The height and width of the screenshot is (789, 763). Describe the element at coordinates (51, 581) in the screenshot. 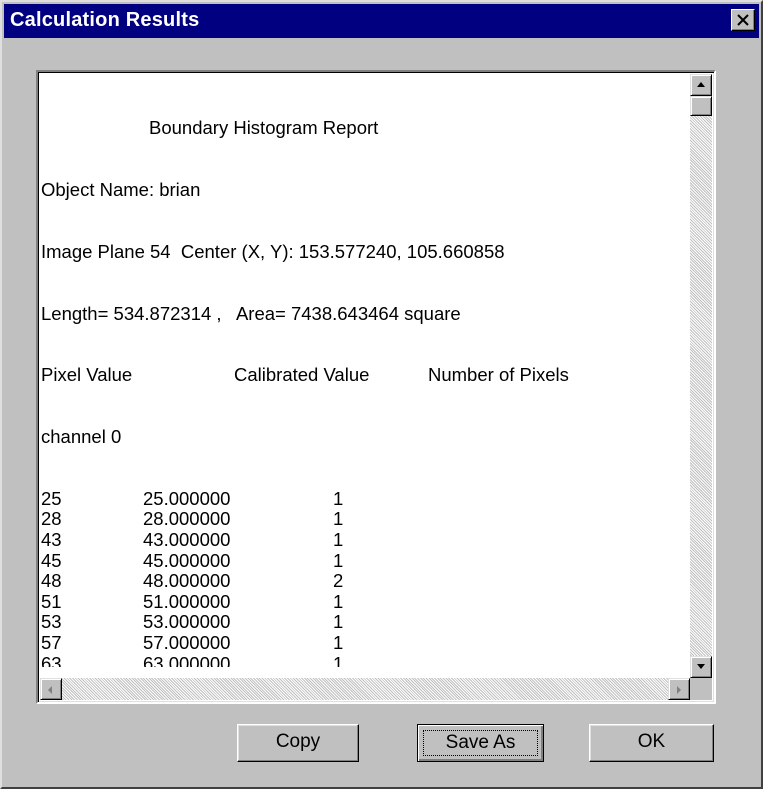

I see `pixel-value: 48` at that location.